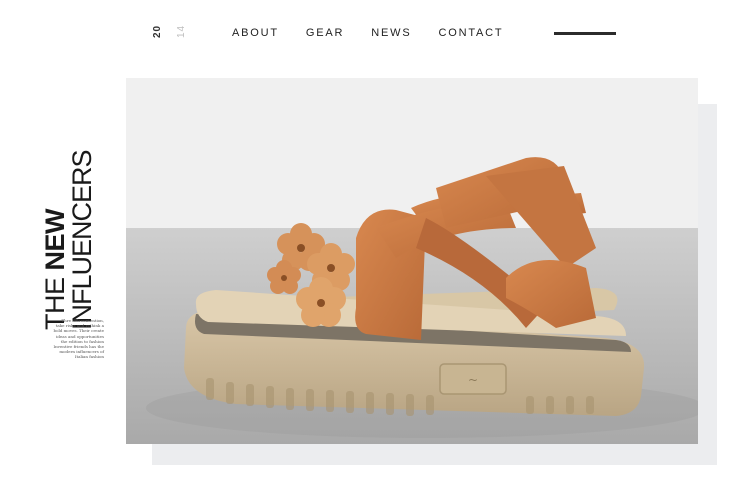  Describe the element at coordinates (473, 380) in the screenshot. I see `goya-logo-icon: ~` at that location.